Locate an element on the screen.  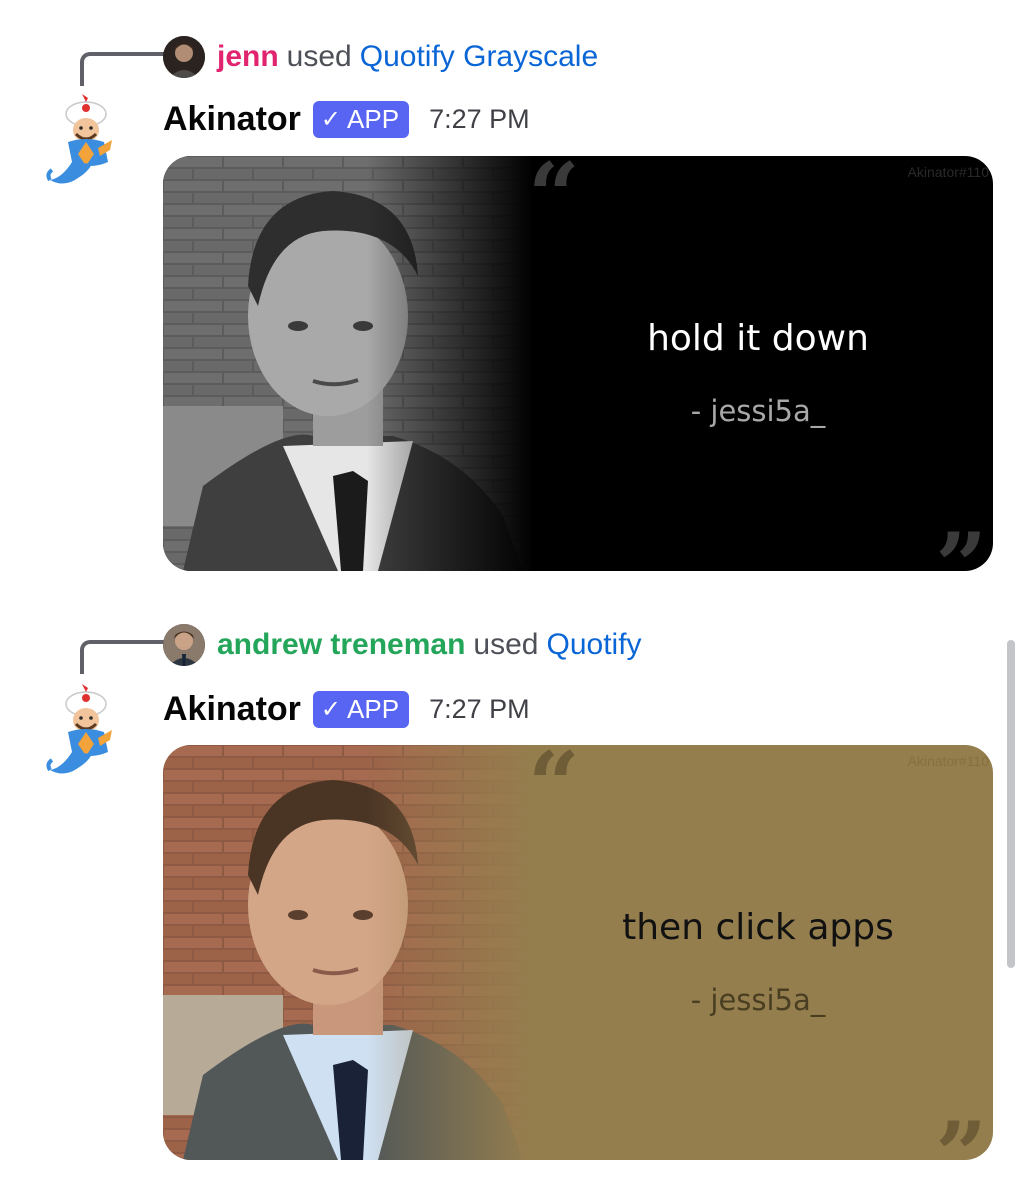
reply-username: andrew treneman is located at coordinates (341, 645).